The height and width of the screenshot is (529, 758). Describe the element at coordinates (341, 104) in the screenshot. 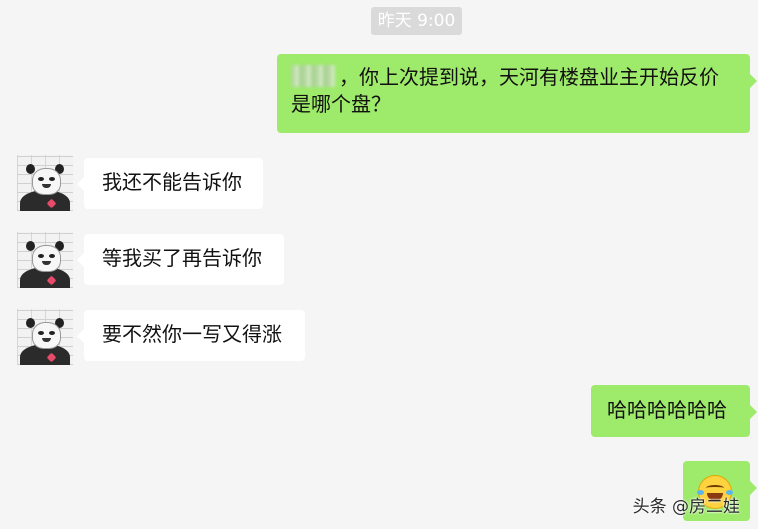

I see `message-text-line2: 是哪个盘？` at that location.